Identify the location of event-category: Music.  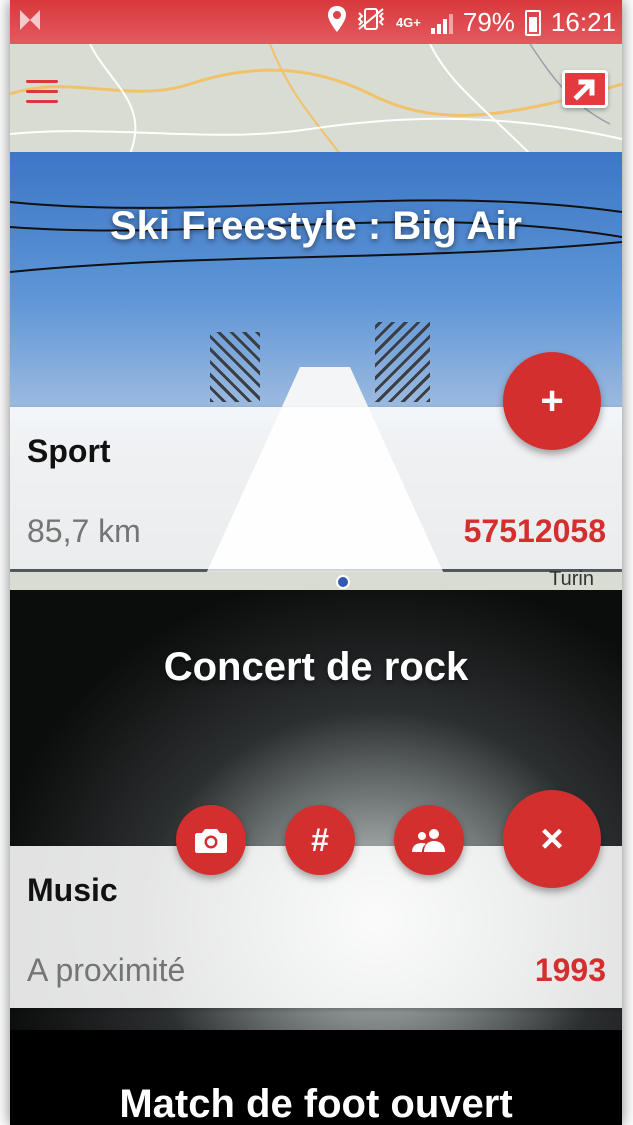
(72, 890).